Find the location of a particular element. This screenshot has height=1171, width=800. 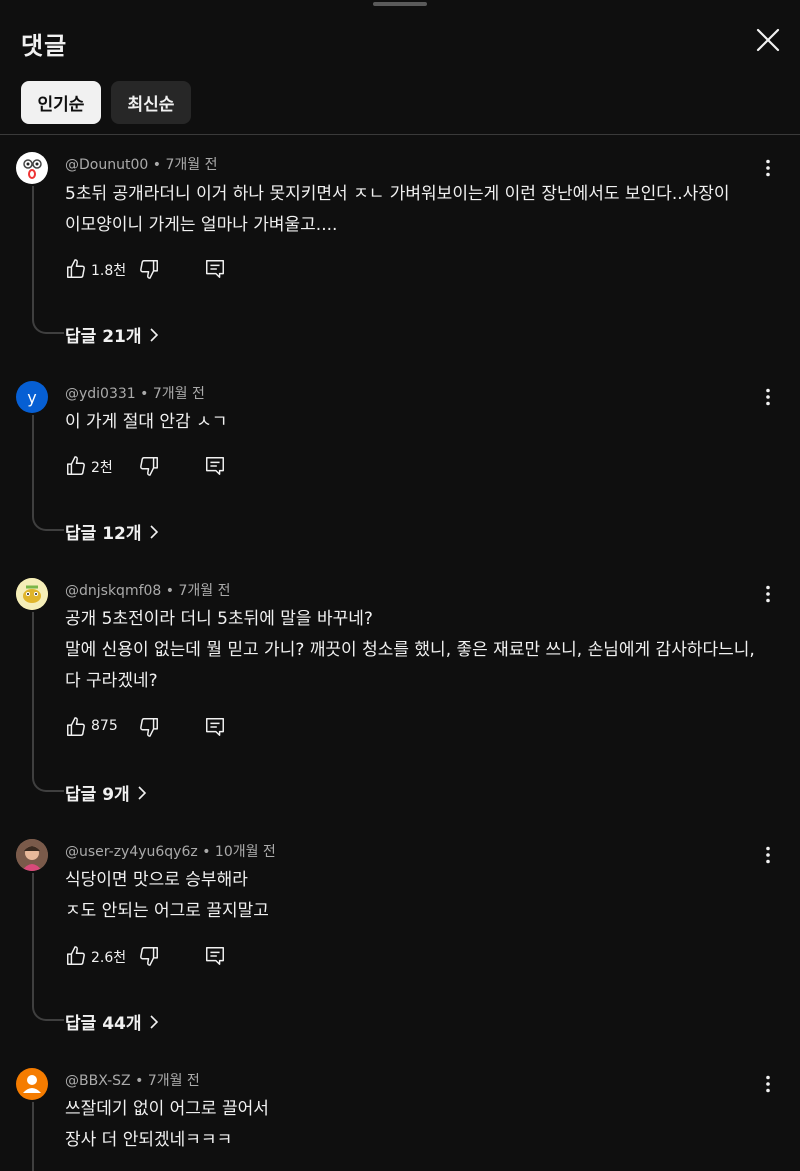

comment-meta: @BBX-SZ • 7개월 전 is located at coordinates (132, 1081).